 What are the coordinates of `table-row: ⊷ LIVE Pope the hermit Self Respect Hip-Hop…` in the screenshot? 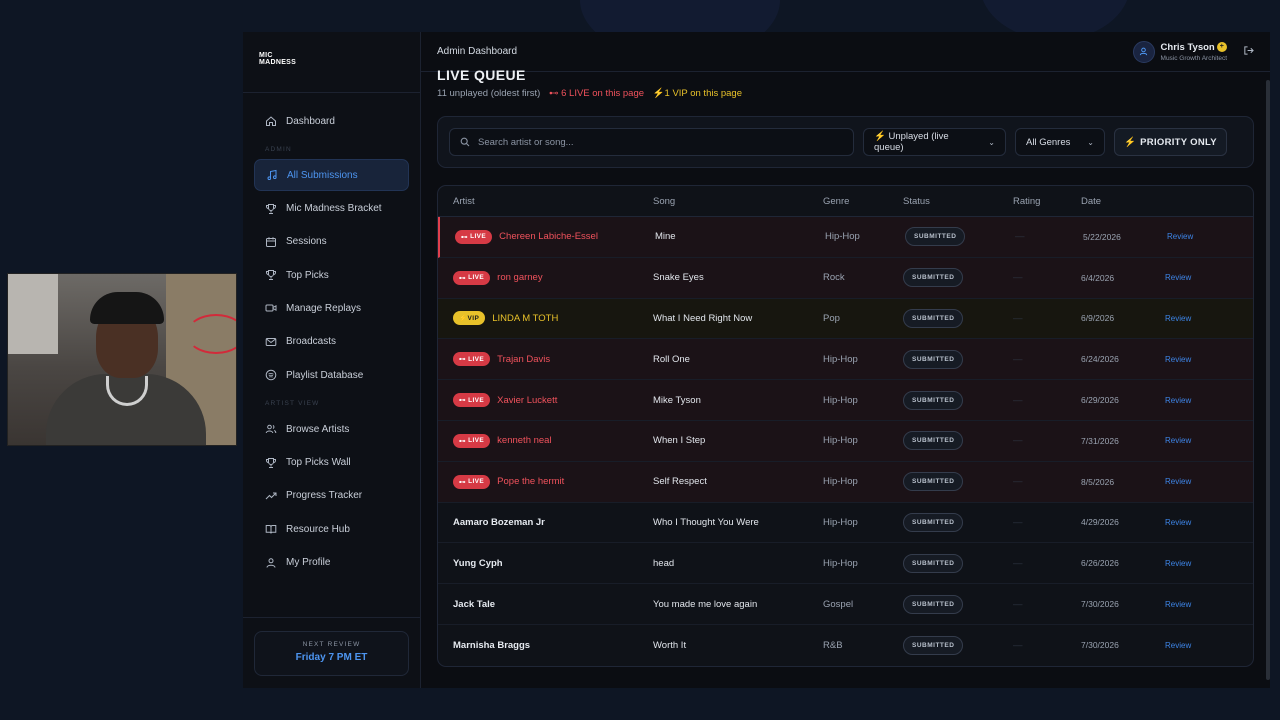 It's located at (845, 482).